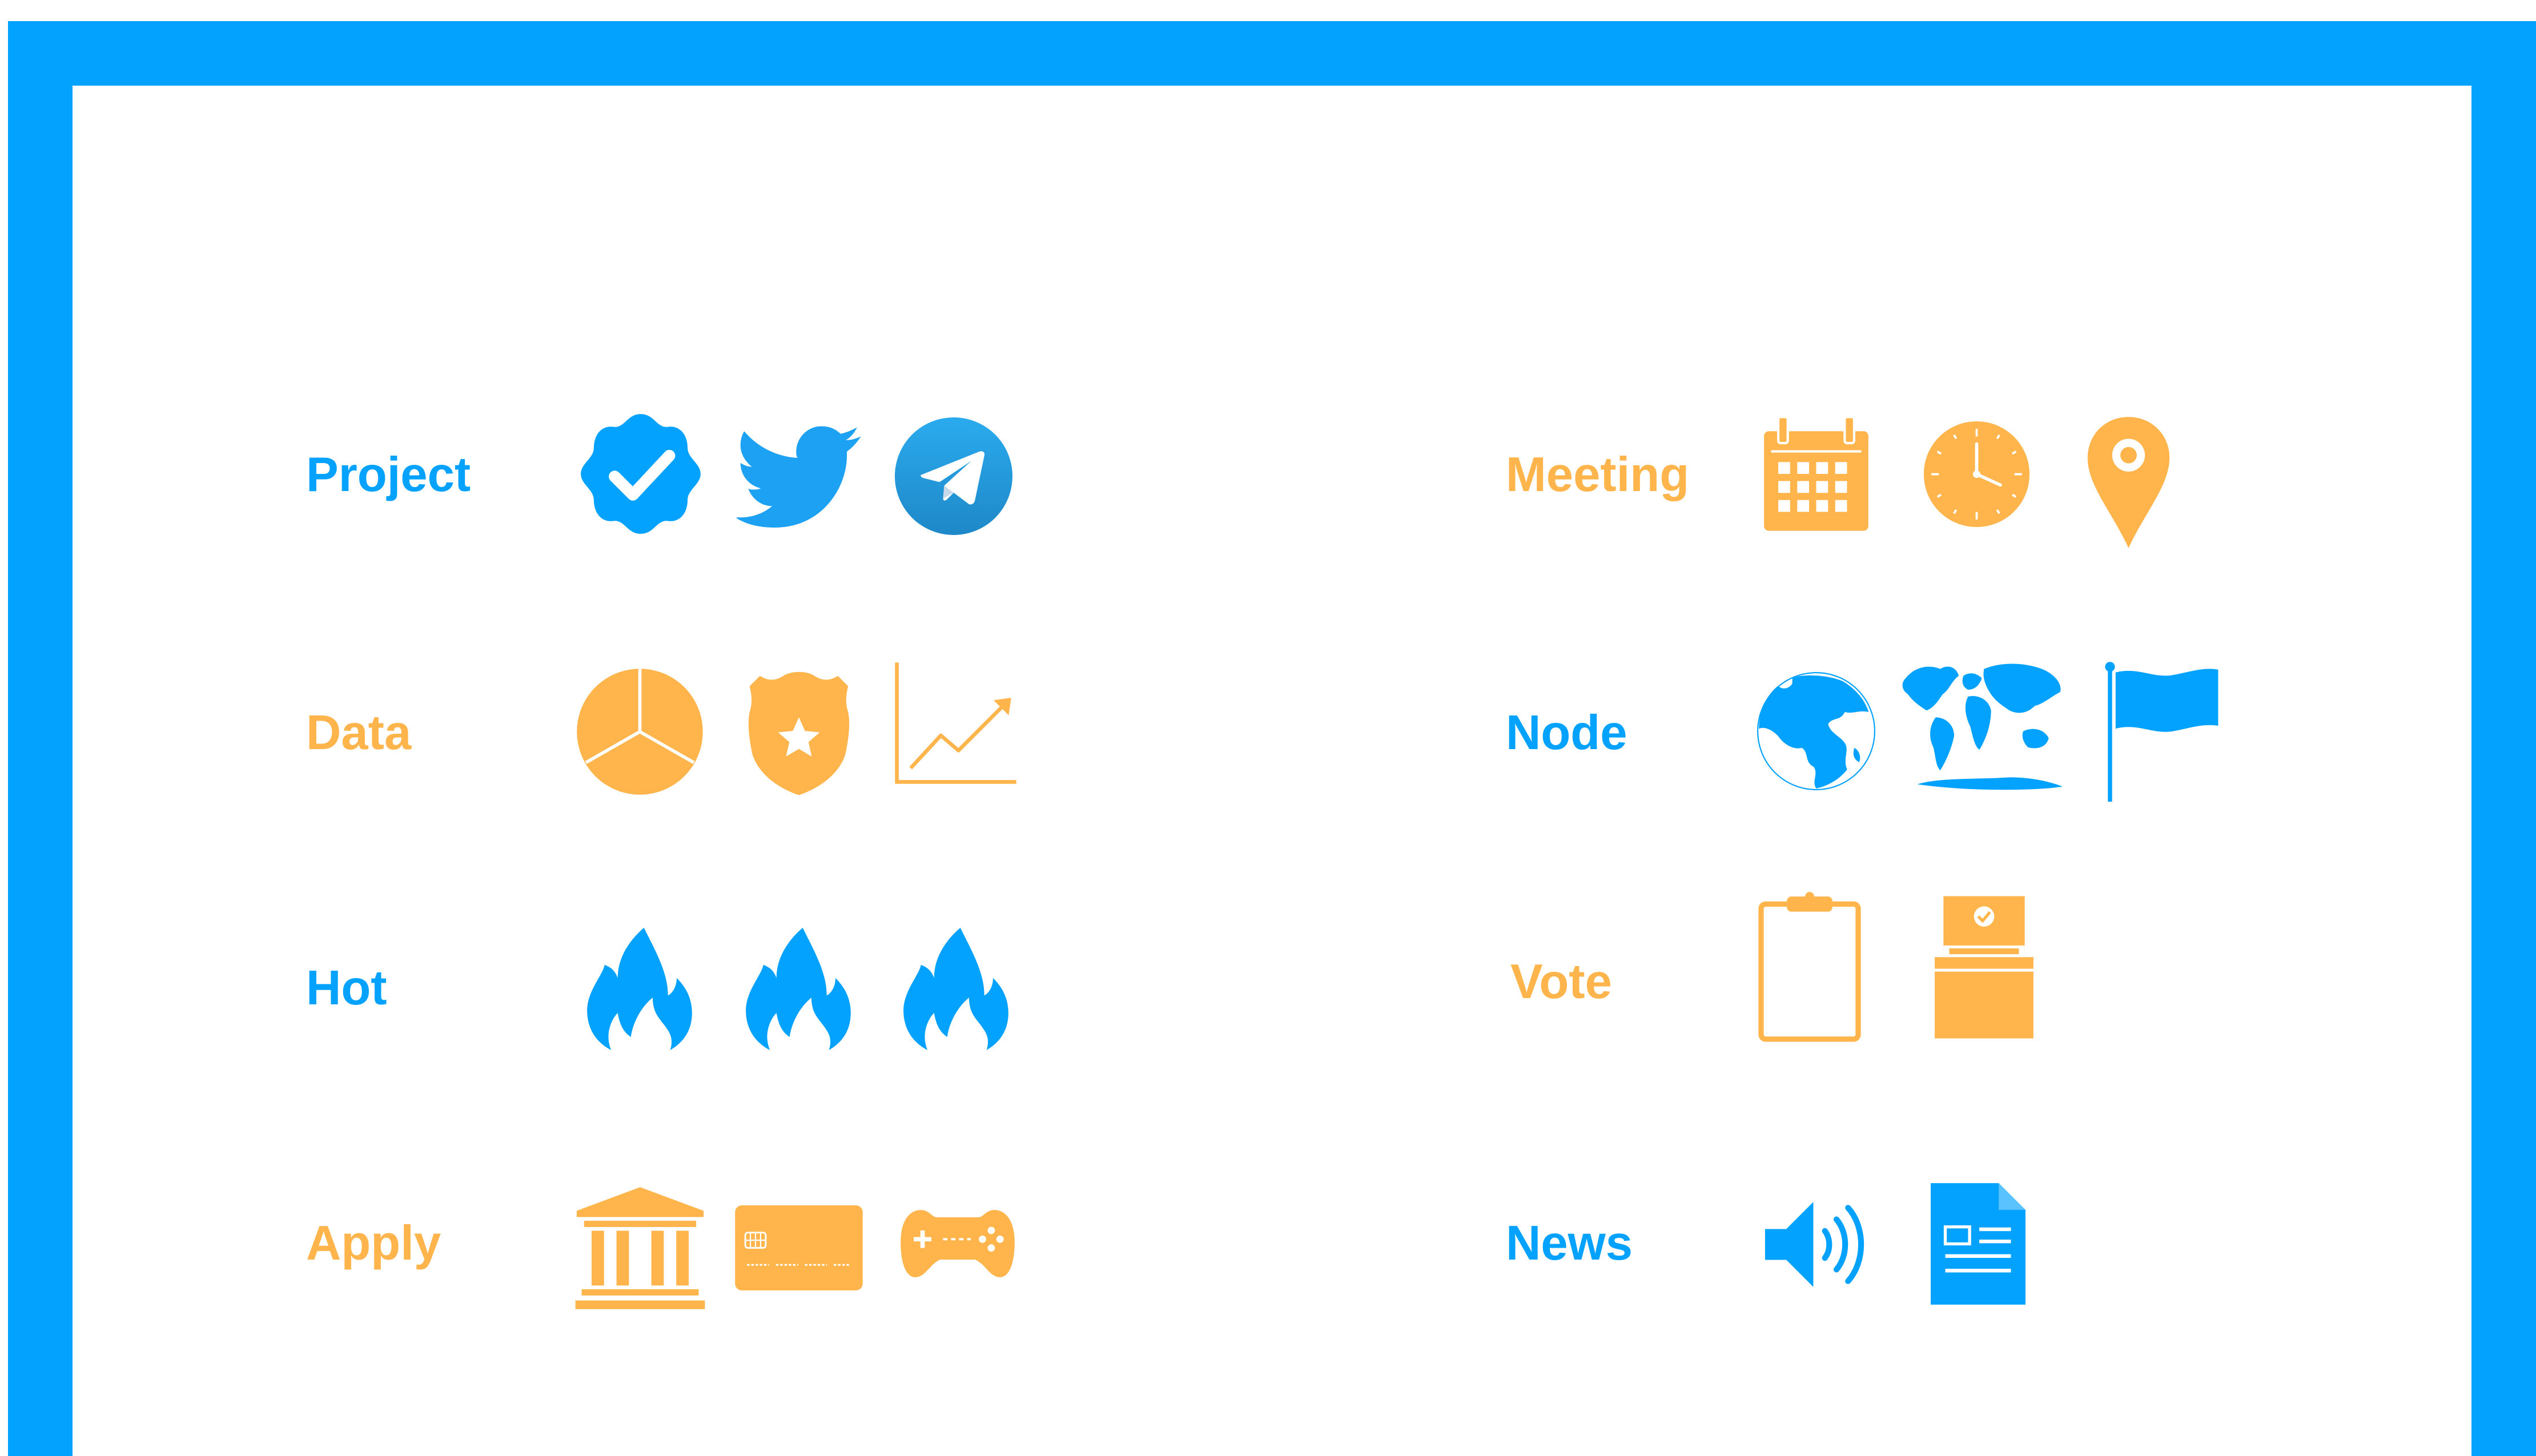  I want to click on ballot-box-icon, so click(1984, 965).